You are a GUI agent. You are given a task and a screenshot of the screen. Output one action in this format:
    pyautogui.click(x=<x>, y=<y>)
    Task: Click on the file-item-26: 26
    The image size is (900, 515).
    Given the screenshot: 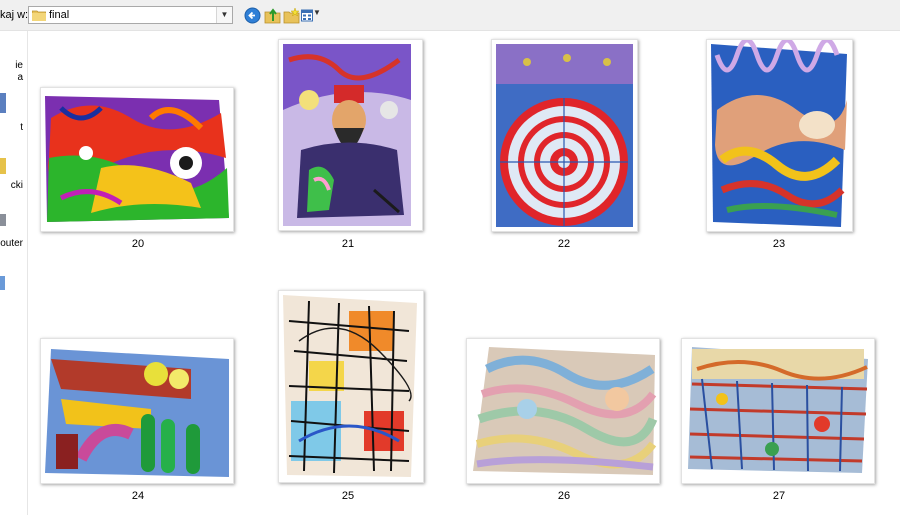 What is the action you would take?
    pyautogui.click(x=564, y=398)
    